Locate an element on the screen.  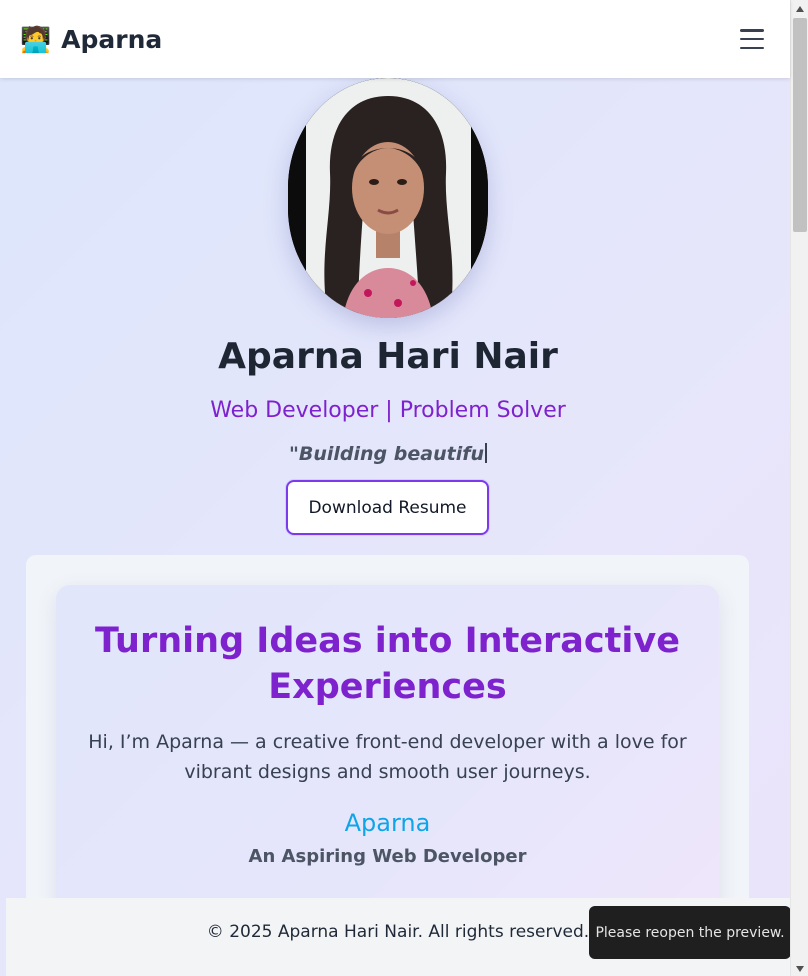
quote-text: "Building beautifu is located at coordinates (386, 454).